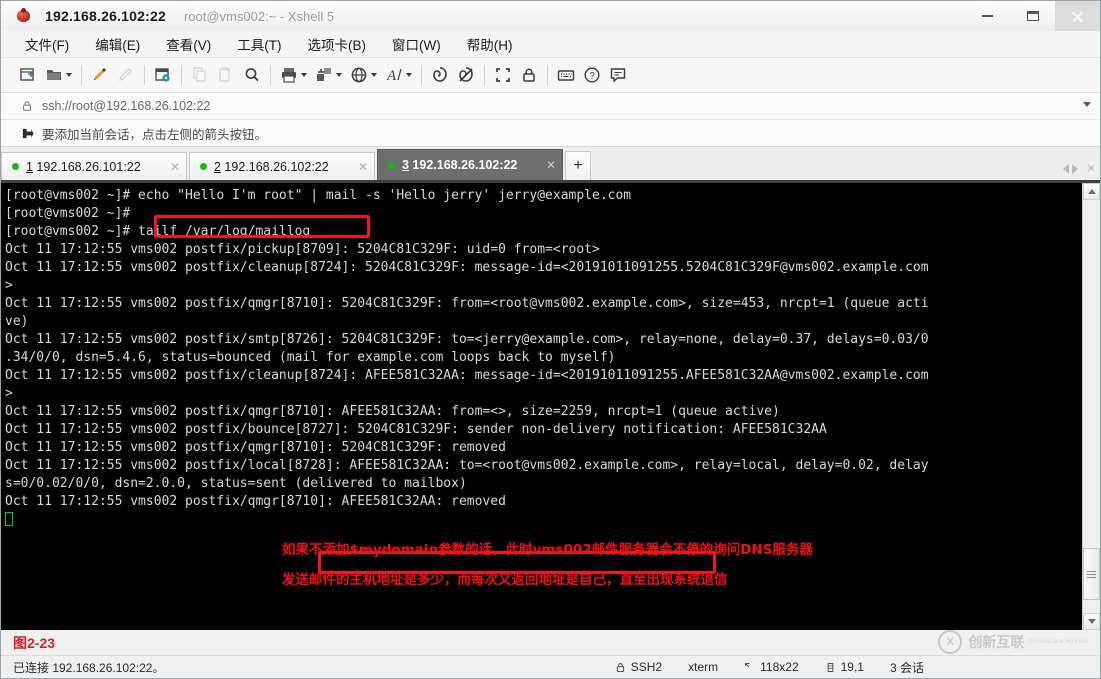 Image resolution: width=1101 pixels, height=679 pixels. I want to click on sessions-cell: 3 会话, so click(907, 667).